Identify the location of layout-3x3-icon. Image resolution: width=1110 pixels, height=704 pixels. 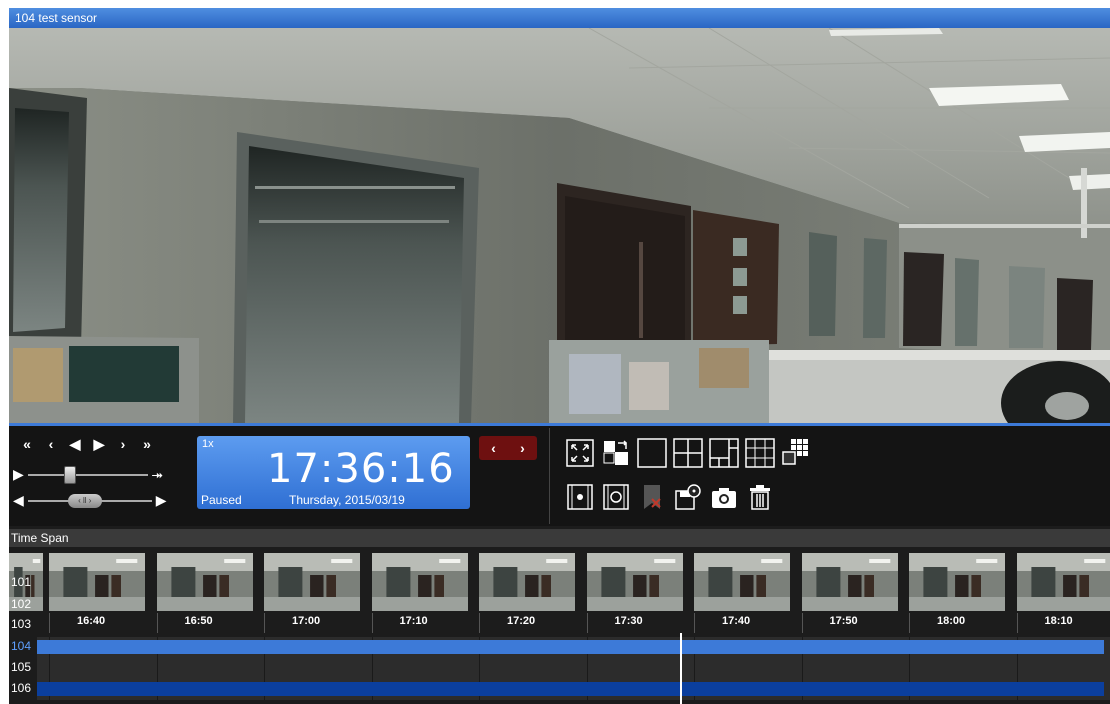
(760, 453).